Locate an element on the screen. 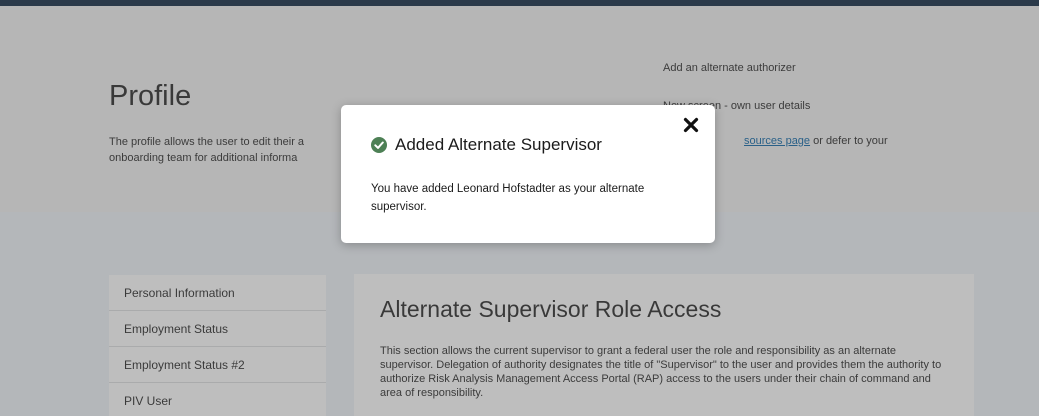 The image size is (1039, 416). modal-title: Added Alternate Supervisor is located at coordinates (498, 144).